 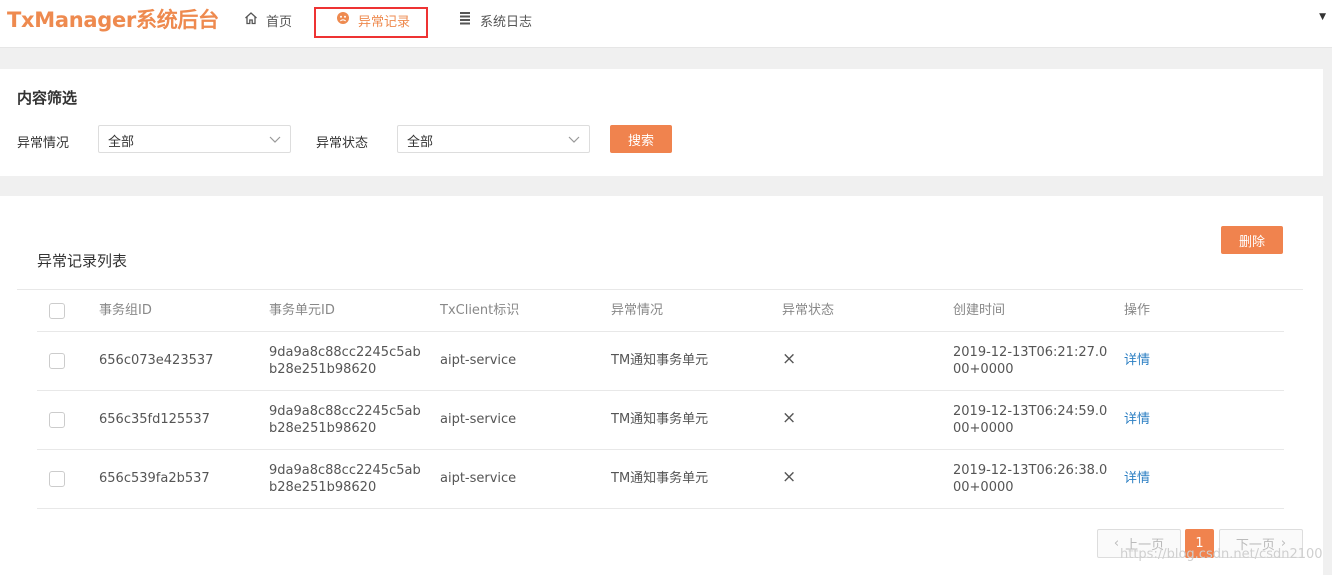 I want to click on list-icon, so click(x=465, y=20).